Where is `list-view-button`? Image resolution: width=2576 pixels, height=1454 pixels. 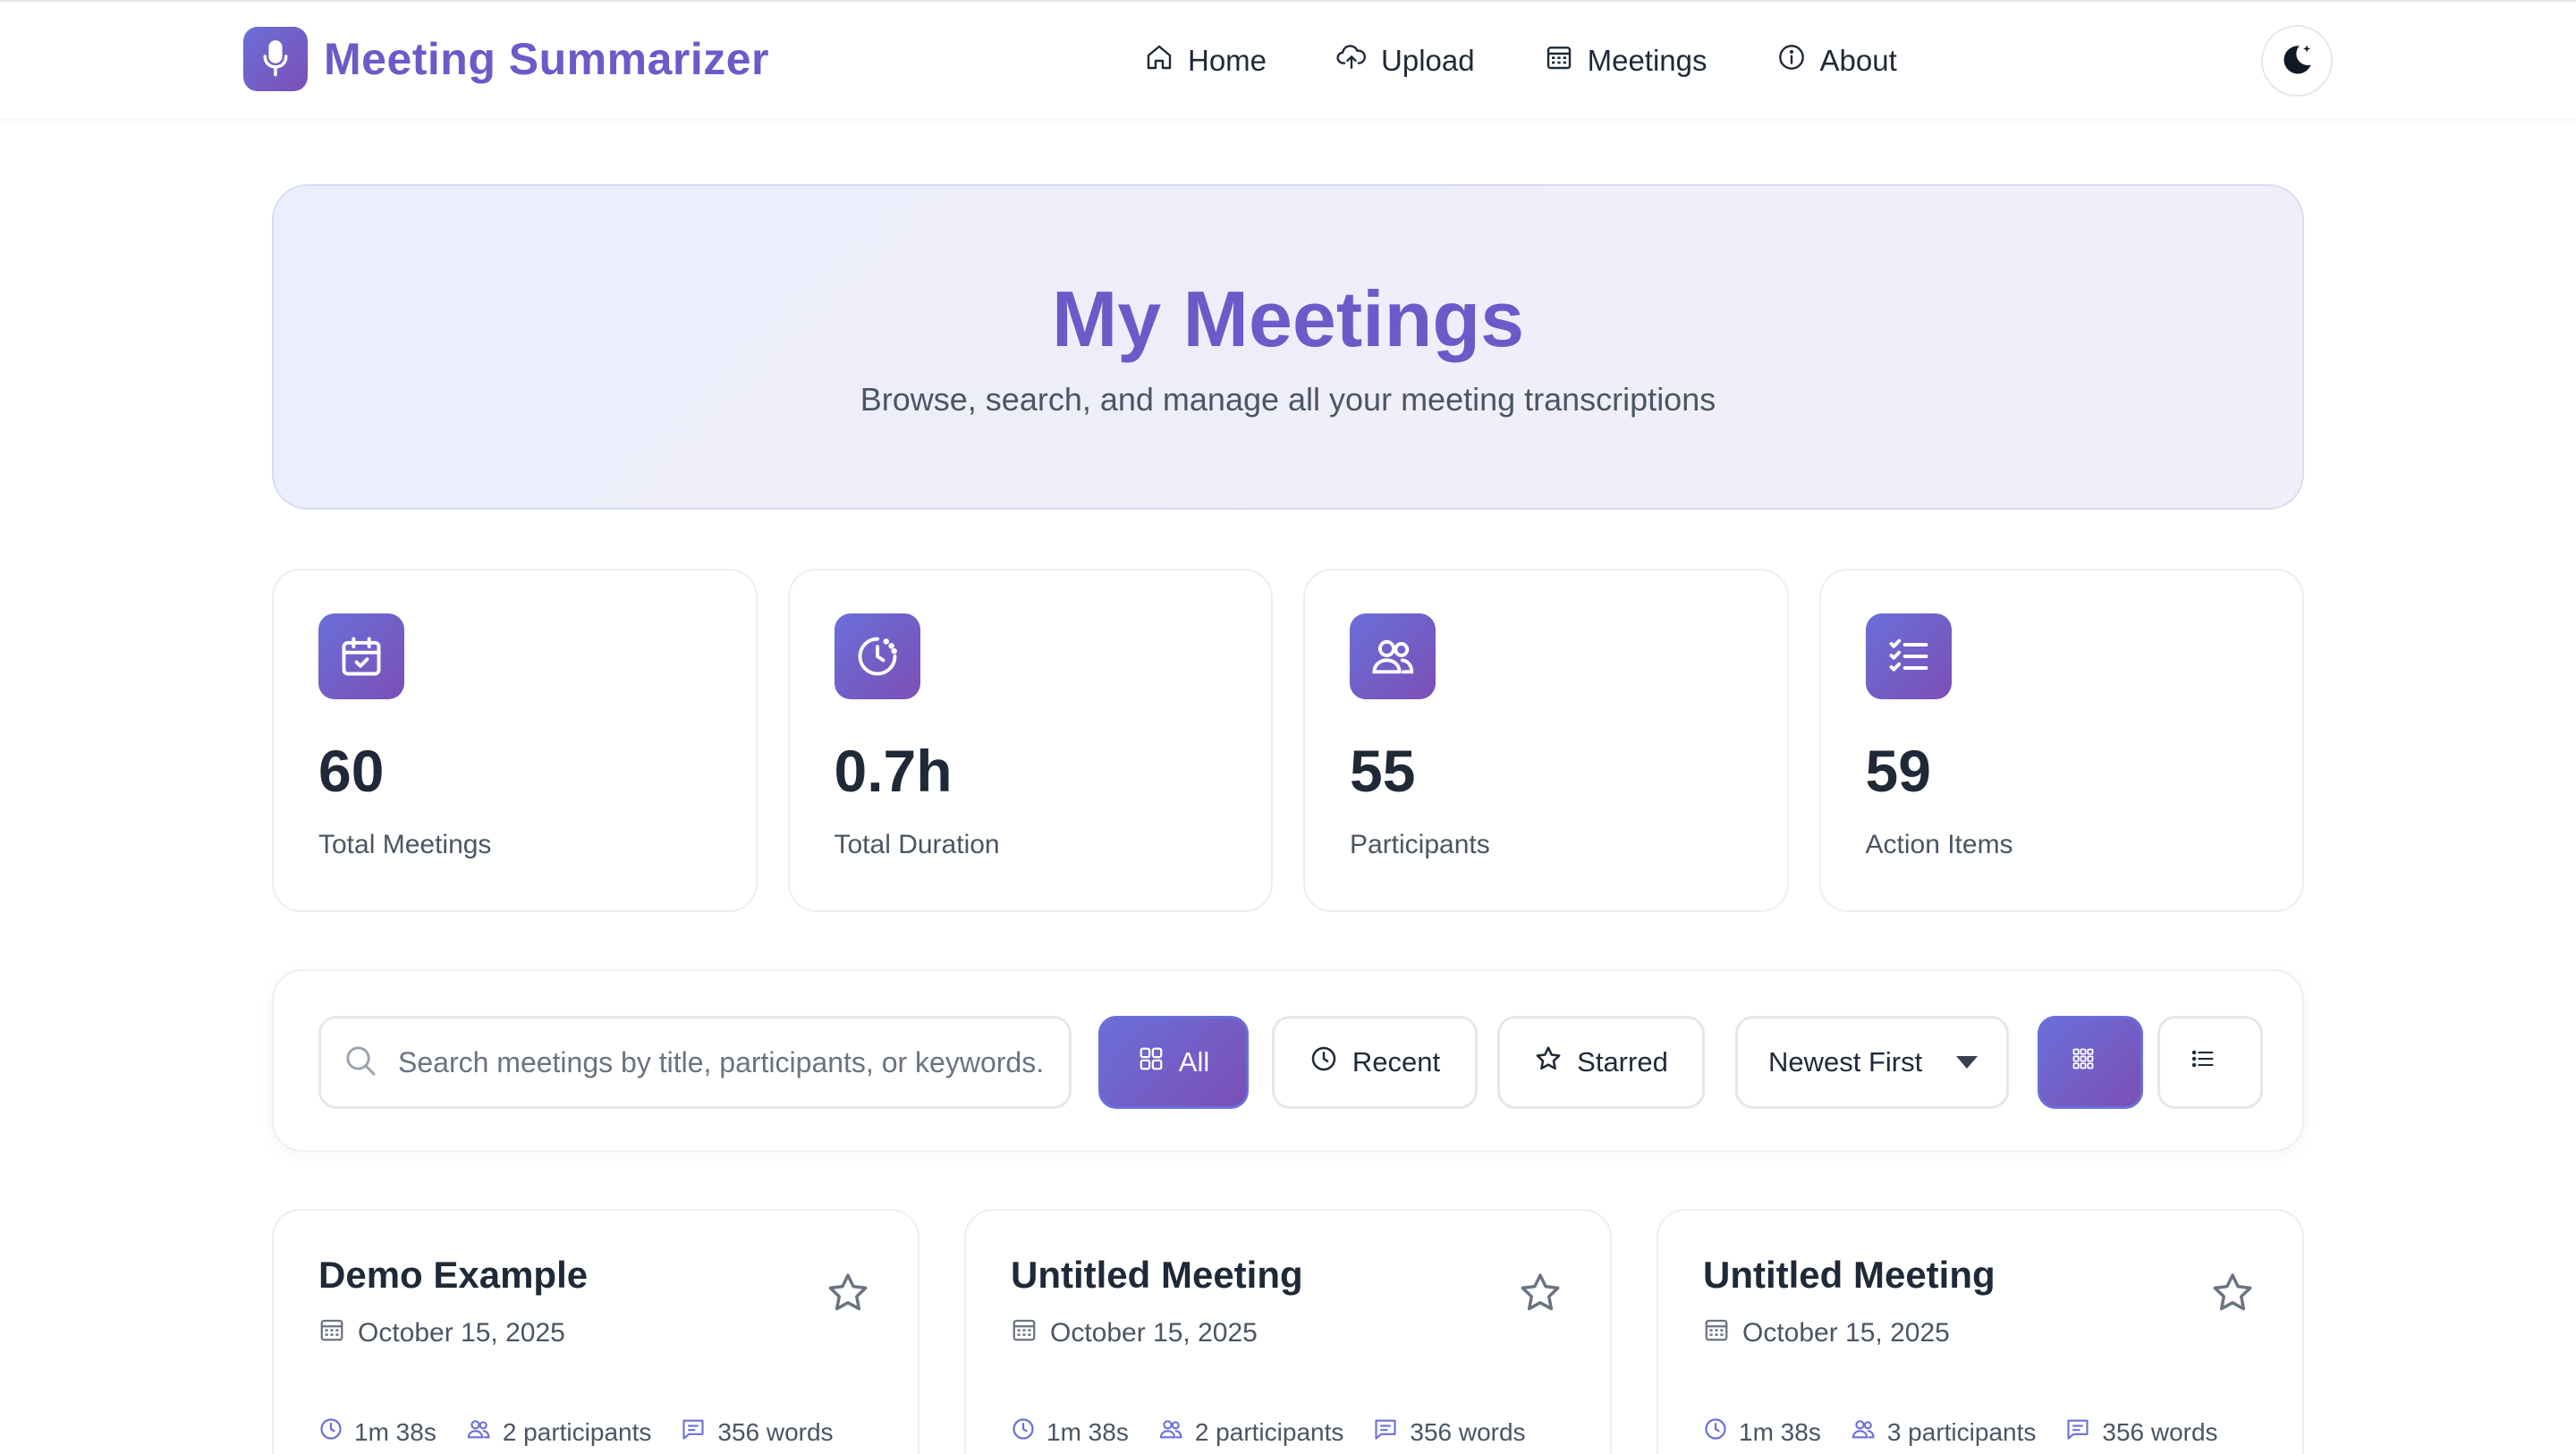
list-view-button is located at coordinates (2210, 1062).